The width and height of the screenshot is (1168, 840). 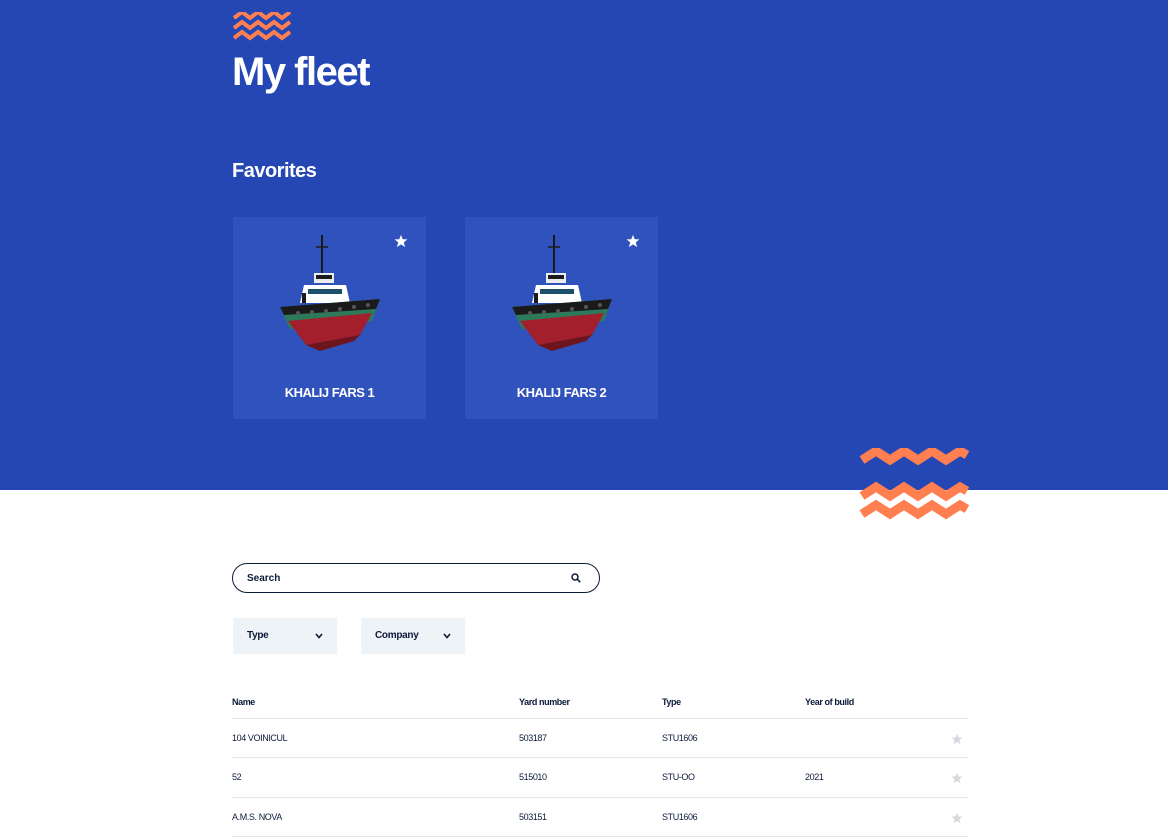 I want to click on favorite-card: KHALIJ FARS 2, so click(x=561, y=318).